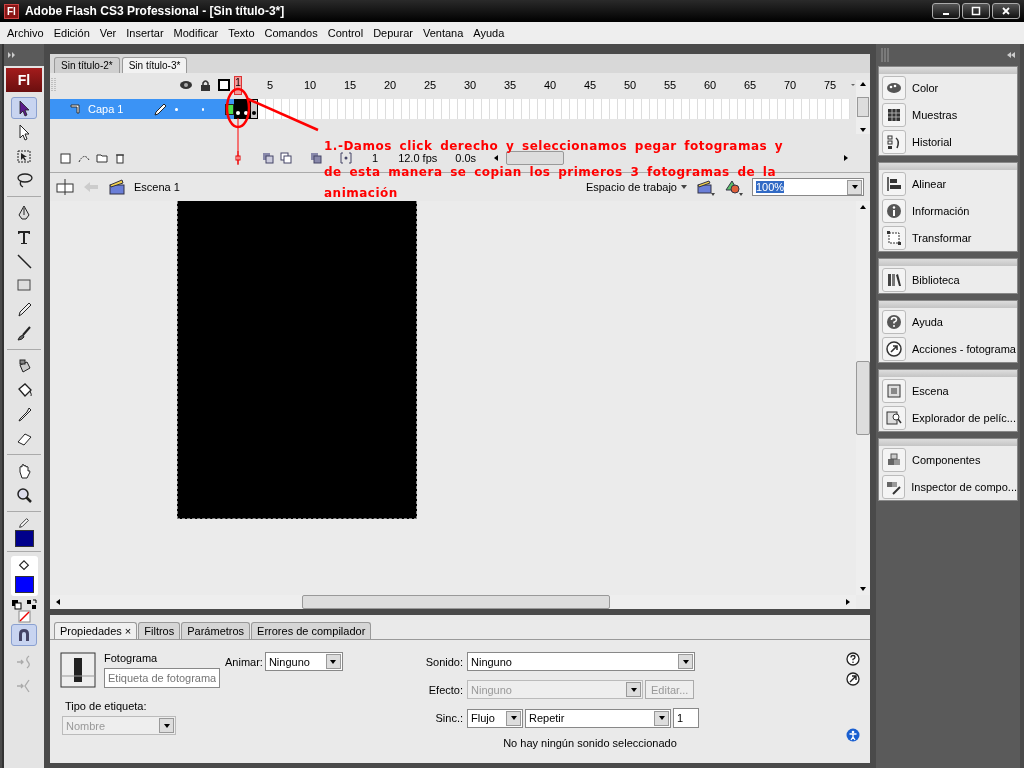  I want to click on panel-label: Componentes, so click(946, 459).